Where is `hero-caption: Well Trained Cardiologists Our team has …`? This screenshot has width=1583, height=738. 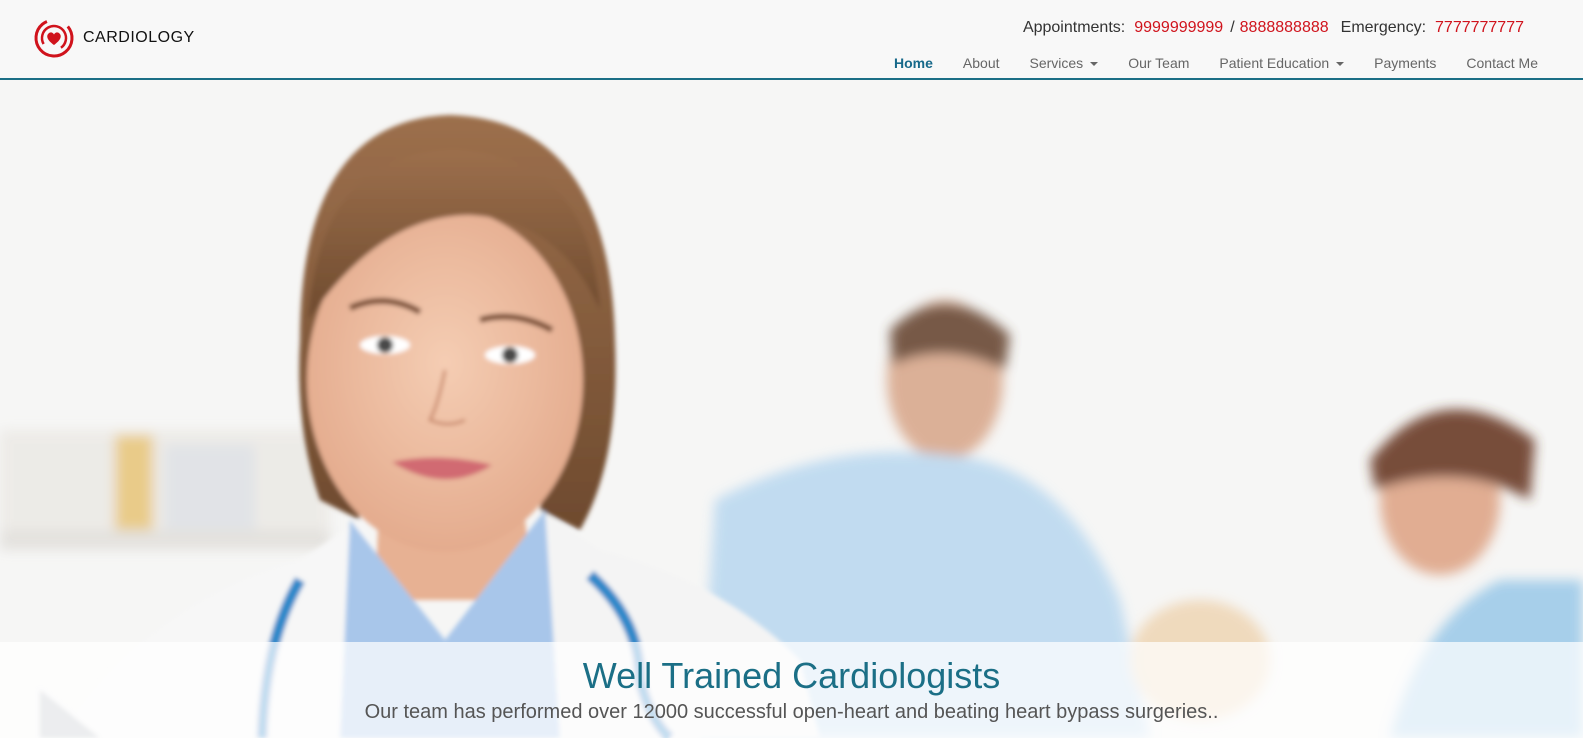
hero-caption: Well Trained Cardiologists Our team has … is located at coordinates (791, 690).